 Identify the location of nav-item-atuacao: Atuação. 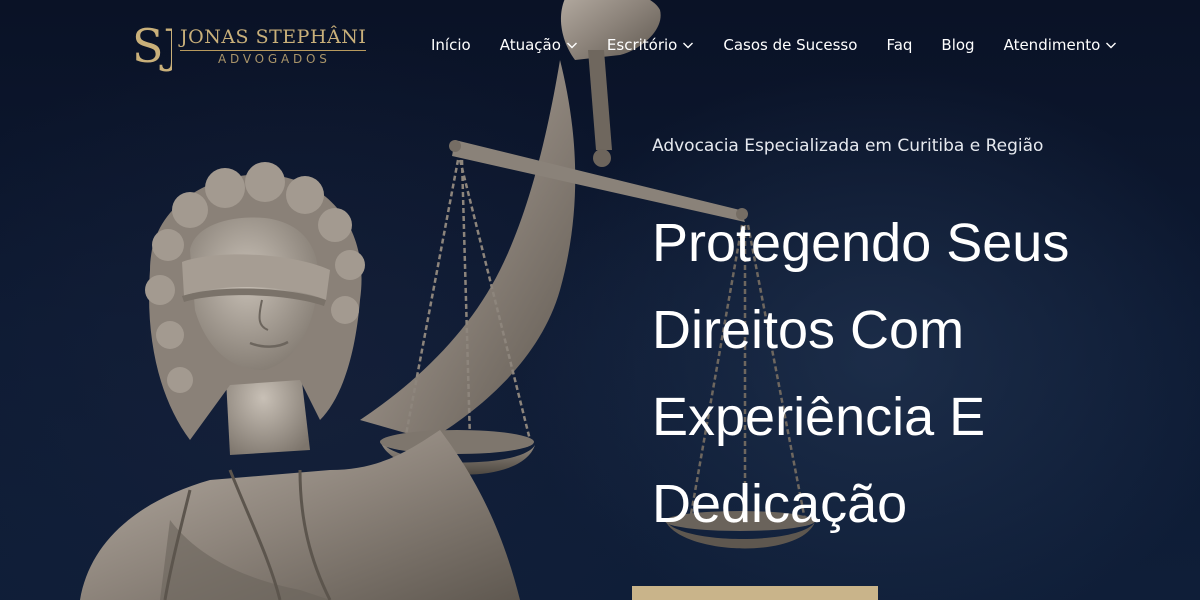
(539, 45).